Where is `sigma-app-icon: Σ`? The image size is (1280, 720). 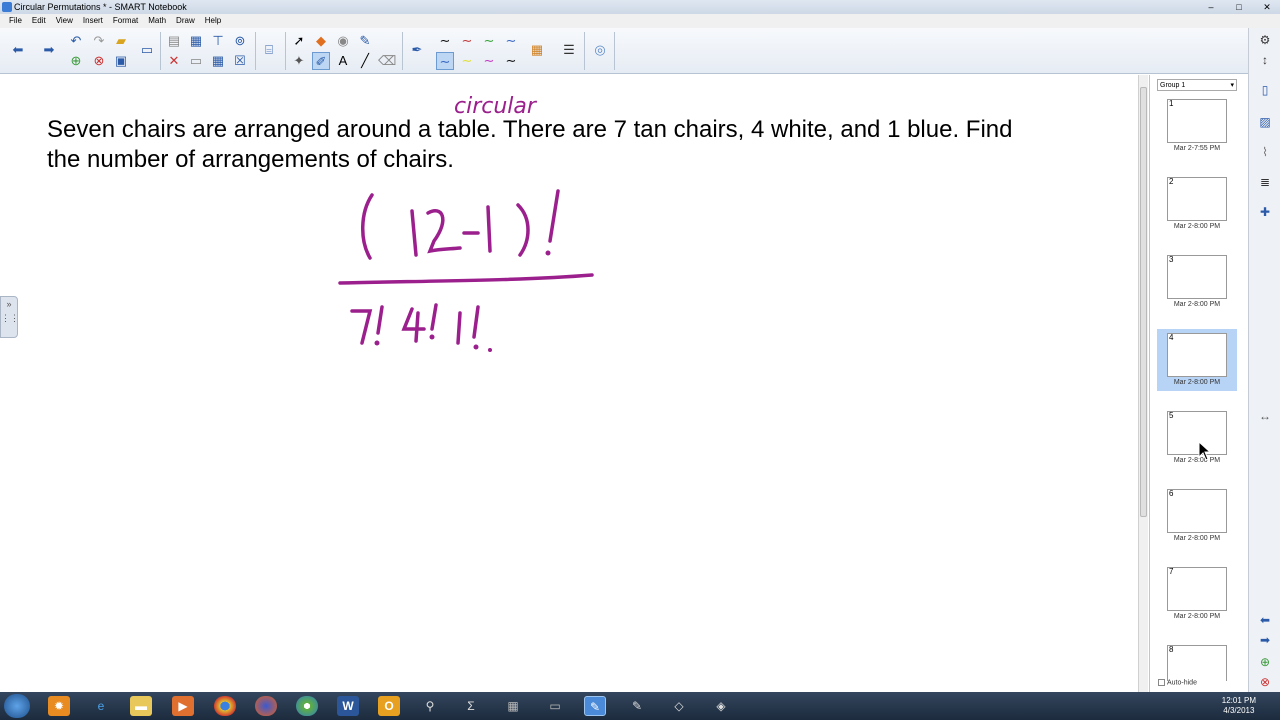 sigma-app-icon: Σ is located at coordinates (471, 706).